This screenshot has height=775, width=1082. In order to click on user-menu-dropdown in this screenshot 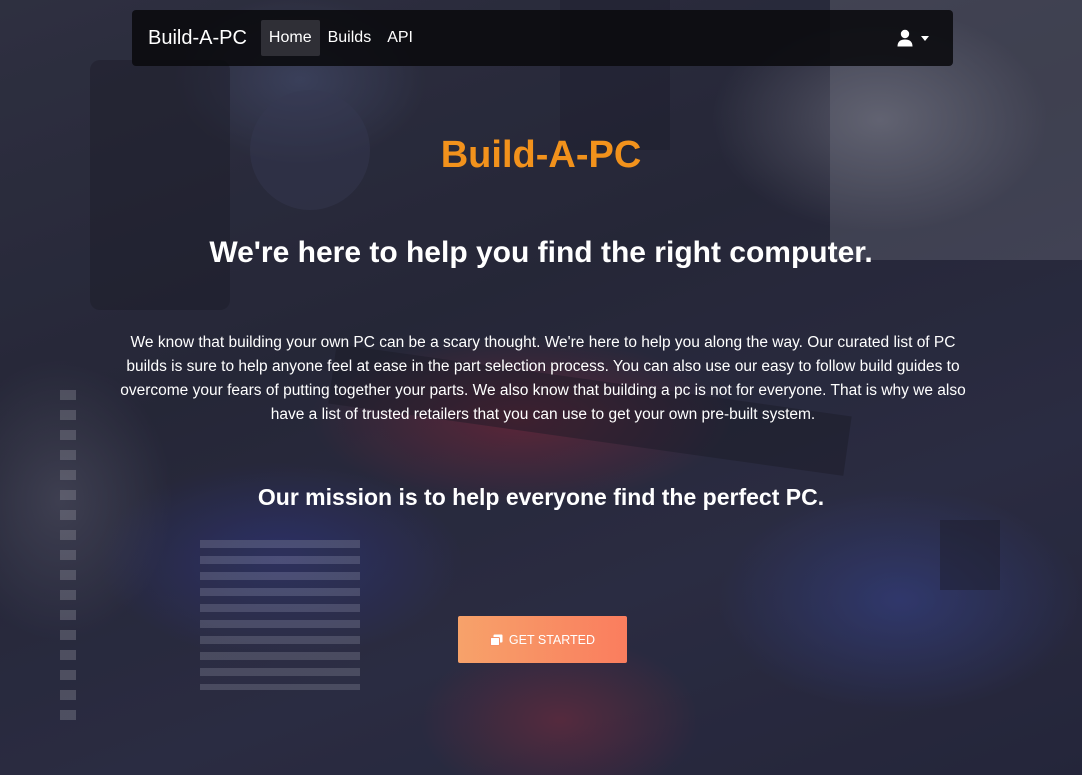, I will do `click(913, 38)`.